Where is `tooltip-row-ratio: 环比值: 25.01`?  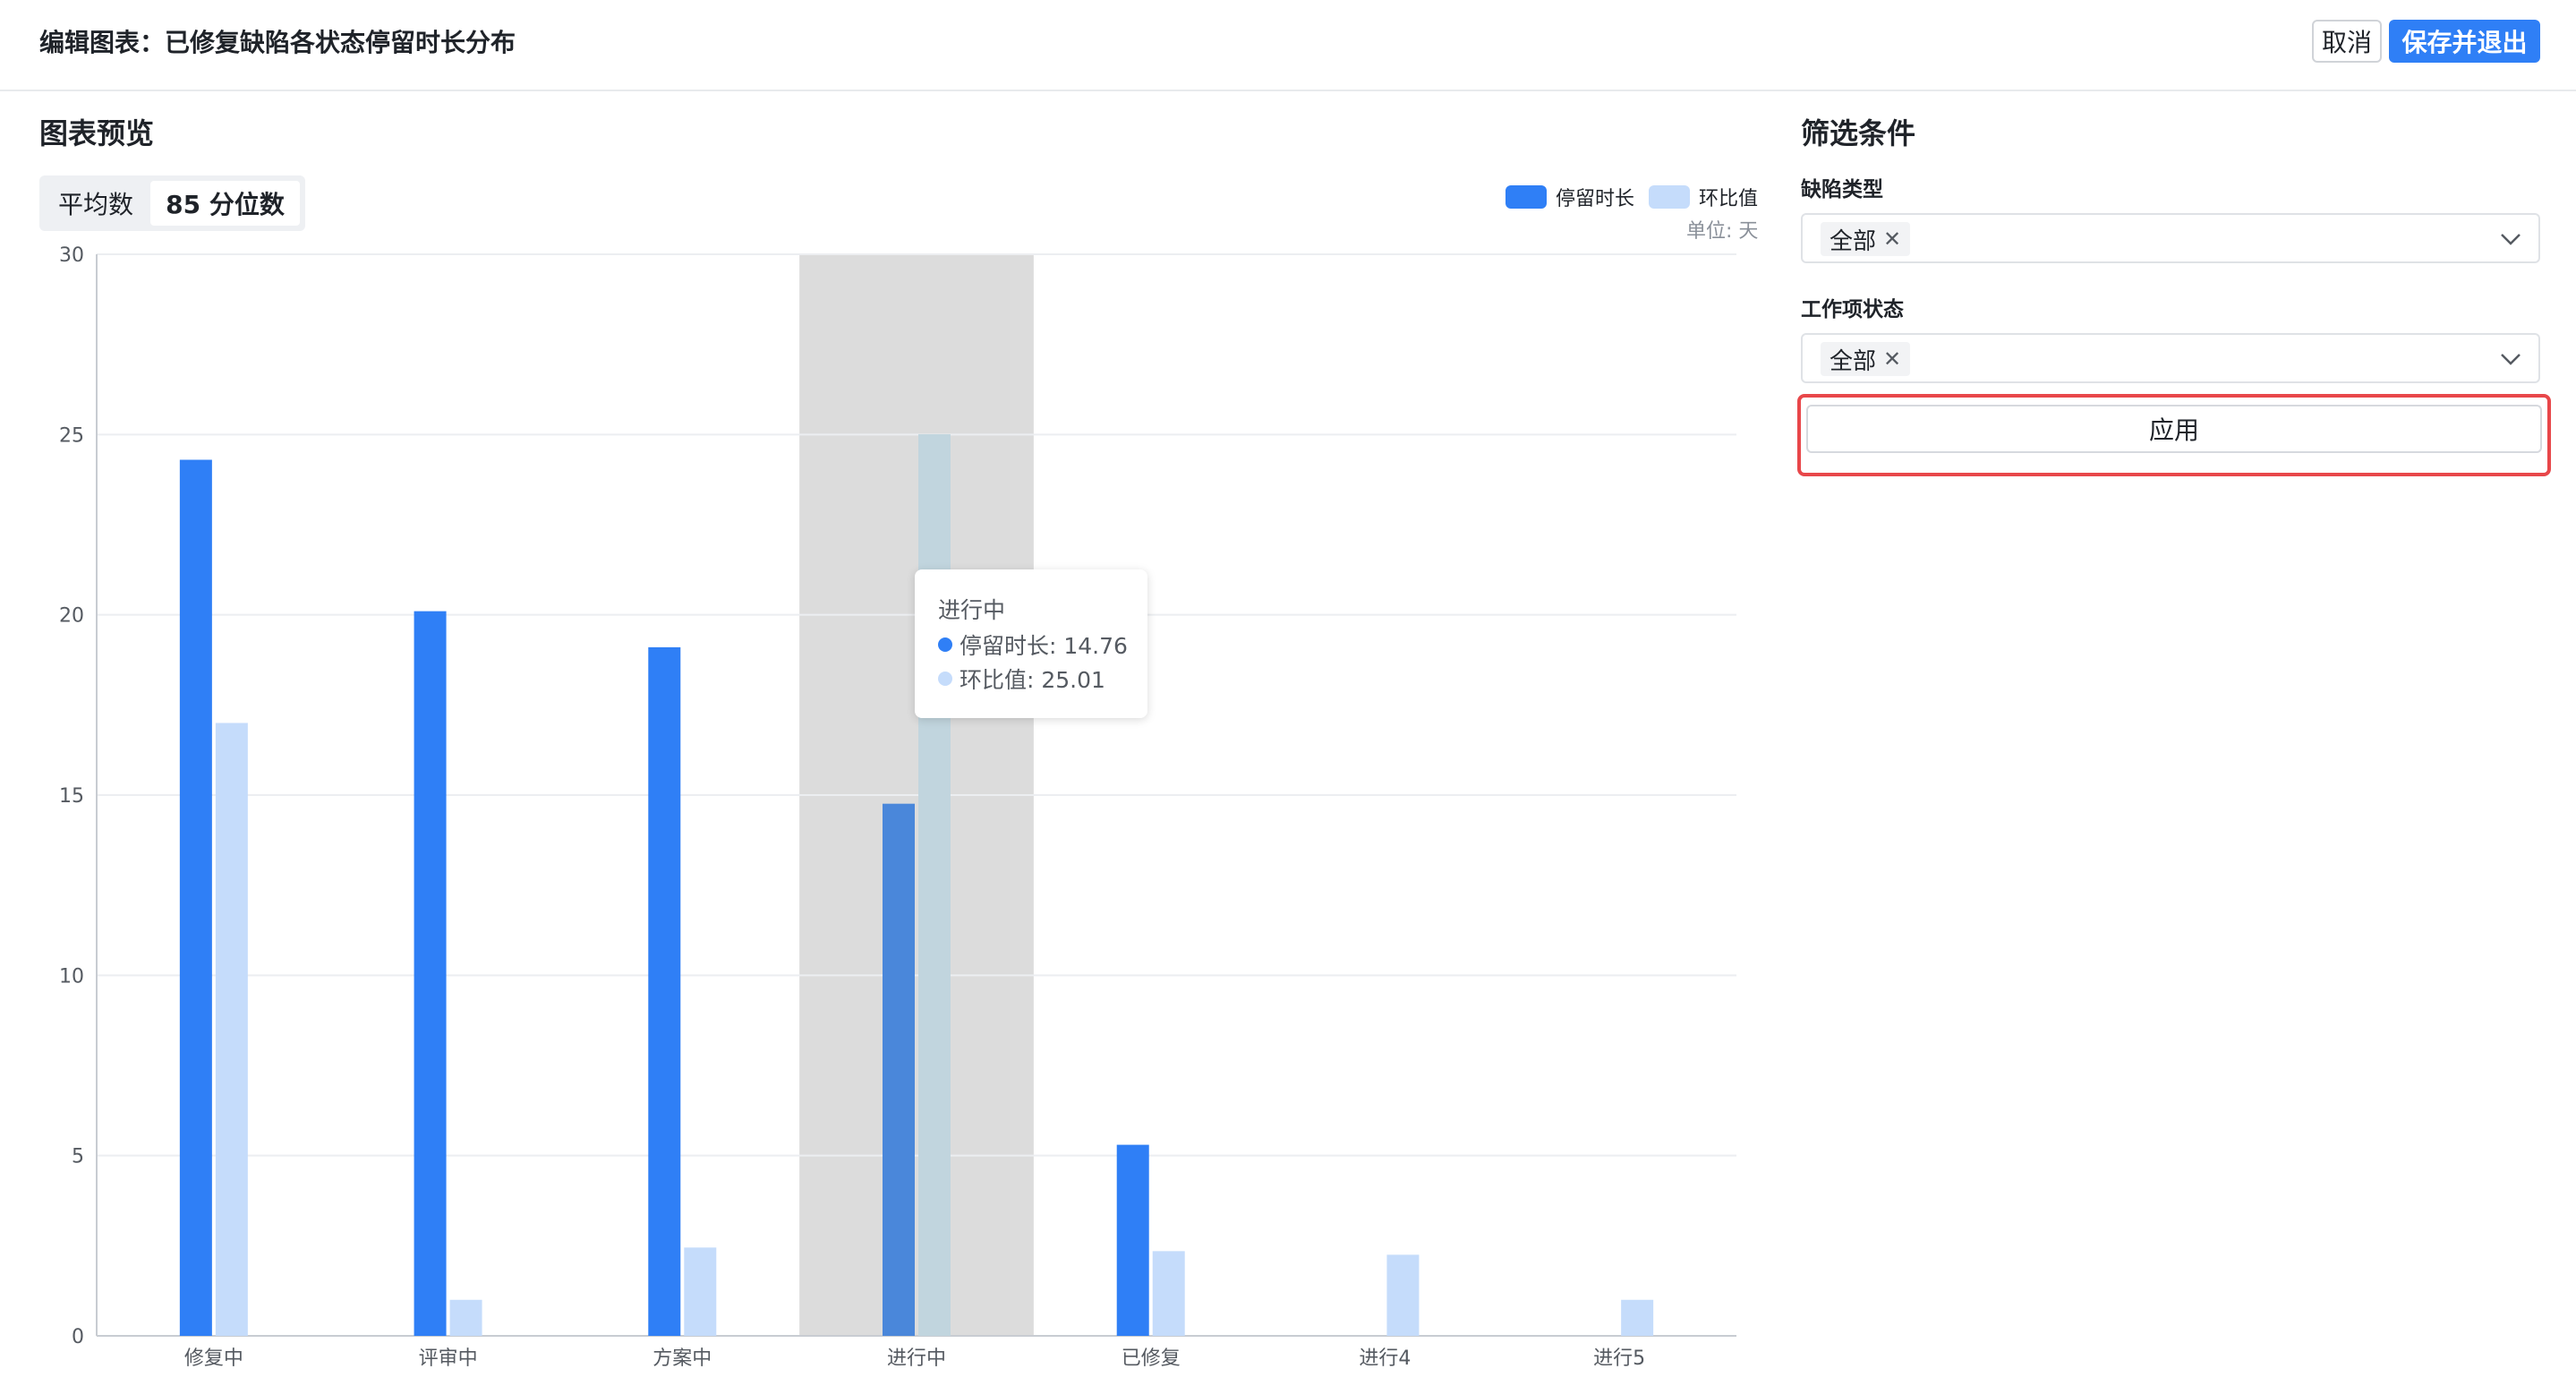 tooltip-row-ratio: 环比值: 25.01 is located at coordinates (1021, 679).